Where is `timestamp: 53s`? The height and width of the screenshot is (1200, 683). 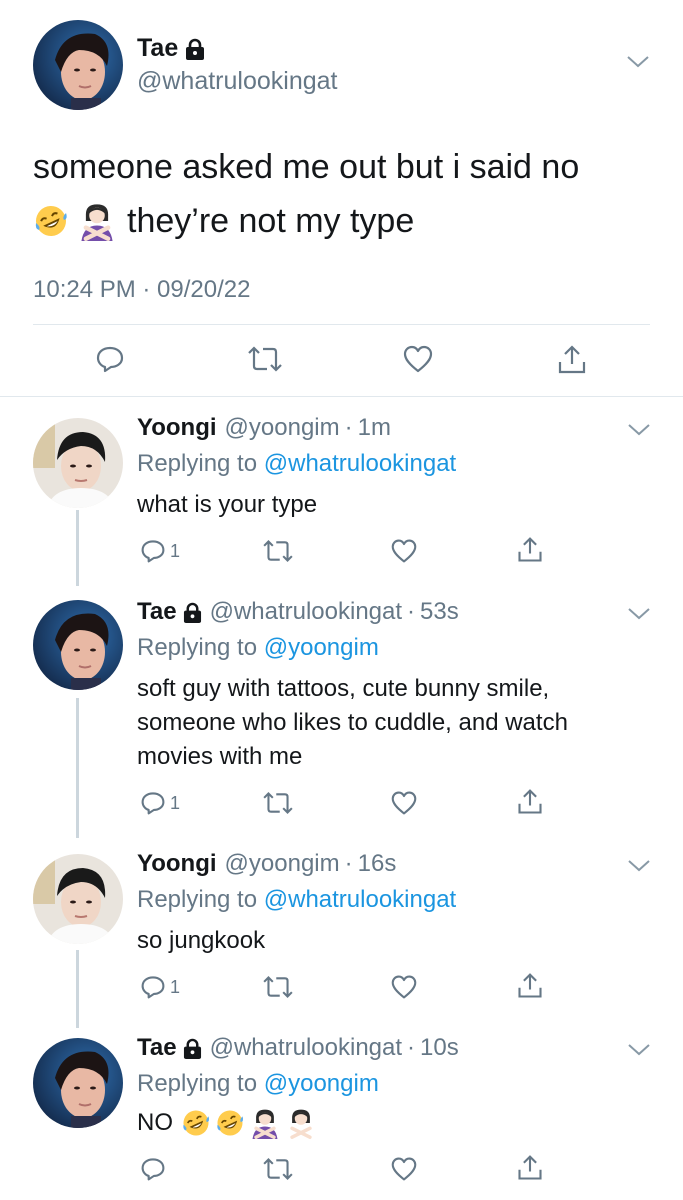 timestamp: 53s is located at coordinates (439, 612).